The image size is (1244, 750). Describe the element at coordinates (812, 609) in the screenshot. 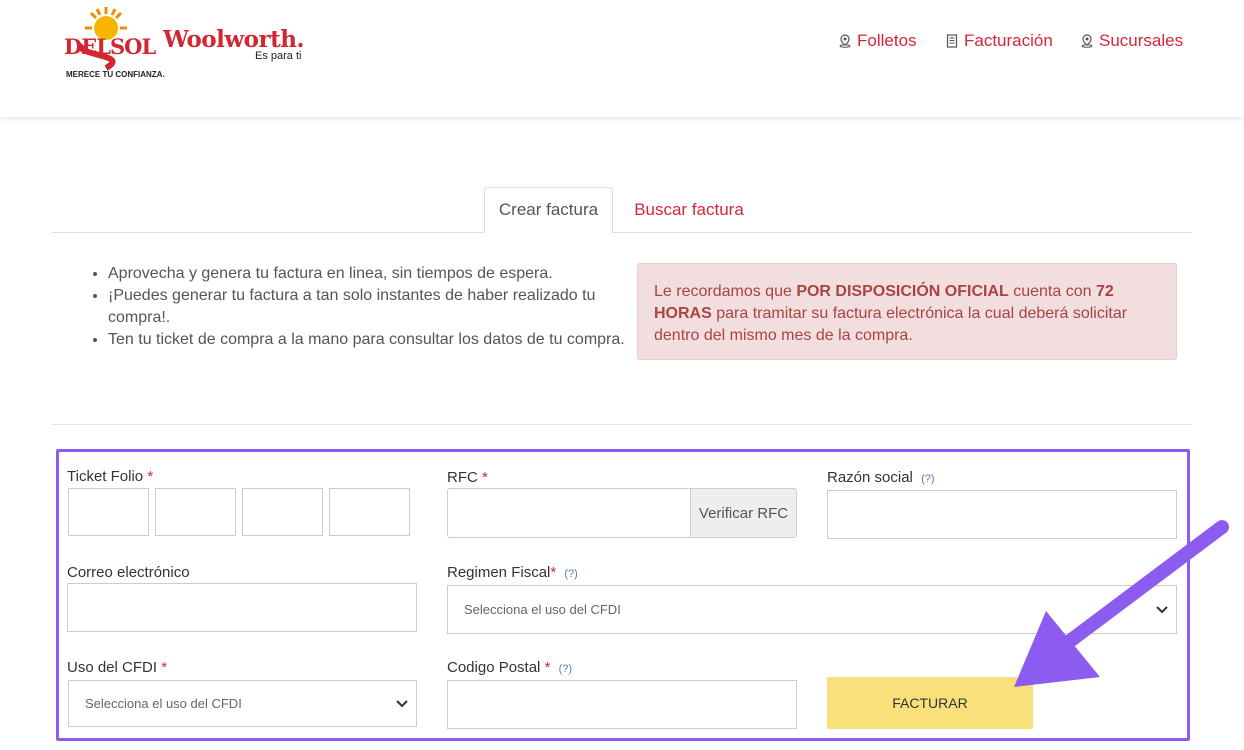

I see `regimen-fiscal-select: Selecciona el uso del CFDI` at that location.